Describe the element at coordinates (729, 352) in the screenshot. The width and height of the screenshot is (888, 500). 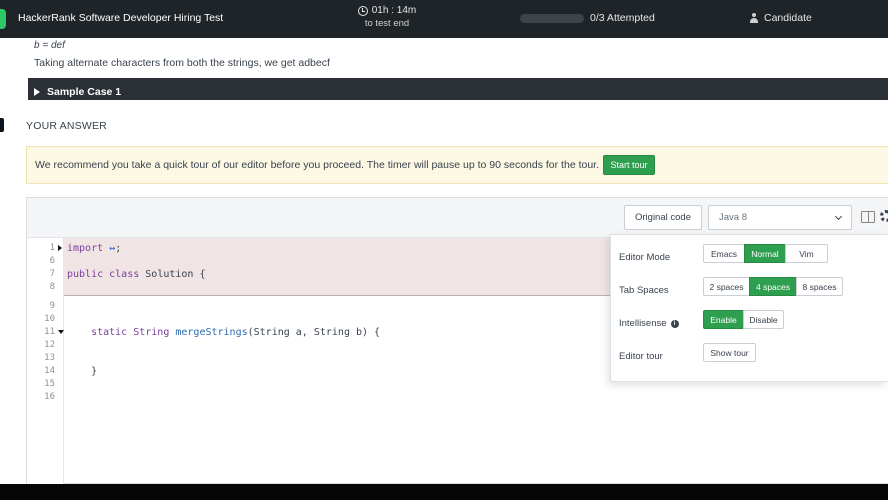
I see `show-tour-button: Show tour` at that location.